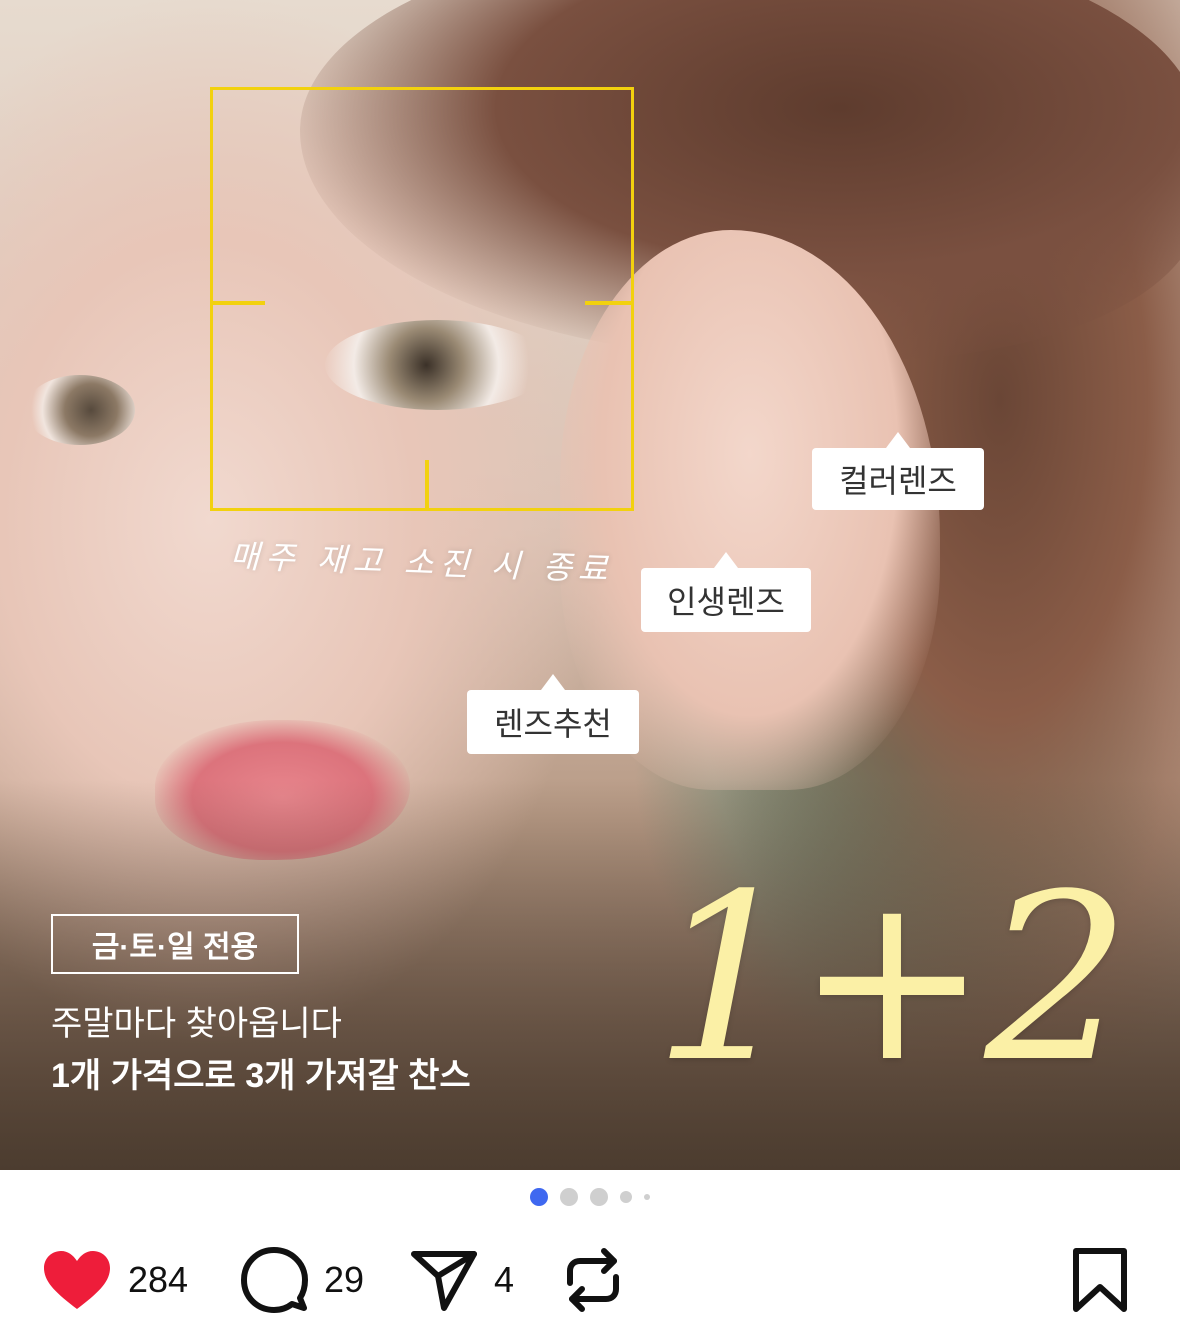 The image size is (1180, 1342). What do you see at coordinates (427, 484) in the screenshot?
I see `focus-tick-bottom` at bounding box center [427, 484].